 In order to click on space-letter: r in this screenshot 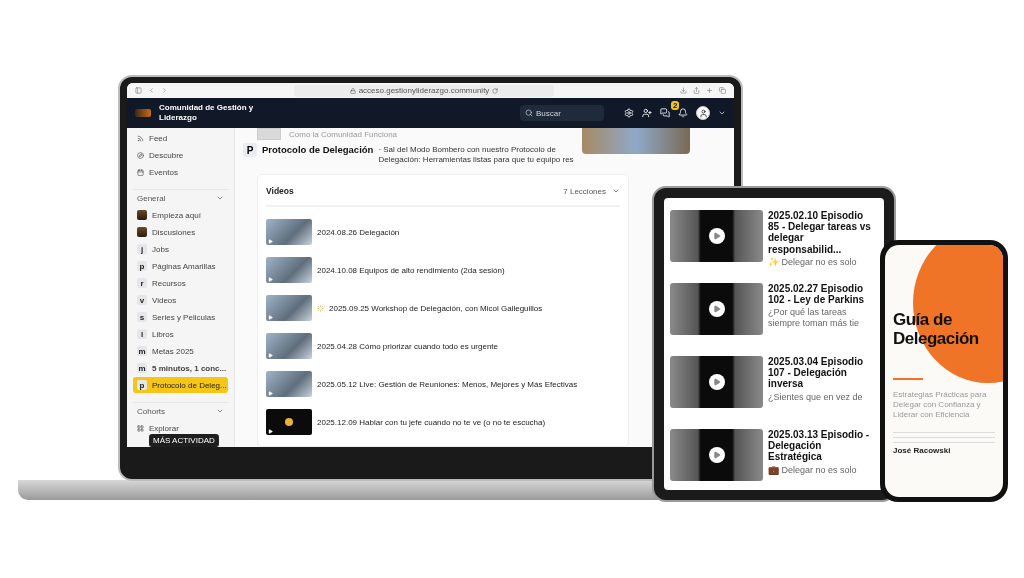, I will do `click(142, 283)`.